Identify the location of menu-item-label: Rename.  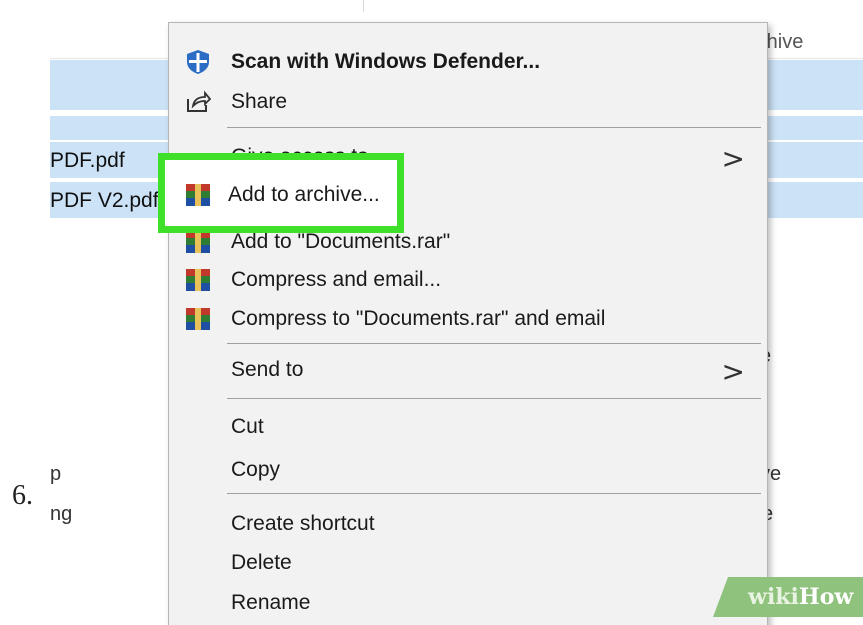
(271, 602).